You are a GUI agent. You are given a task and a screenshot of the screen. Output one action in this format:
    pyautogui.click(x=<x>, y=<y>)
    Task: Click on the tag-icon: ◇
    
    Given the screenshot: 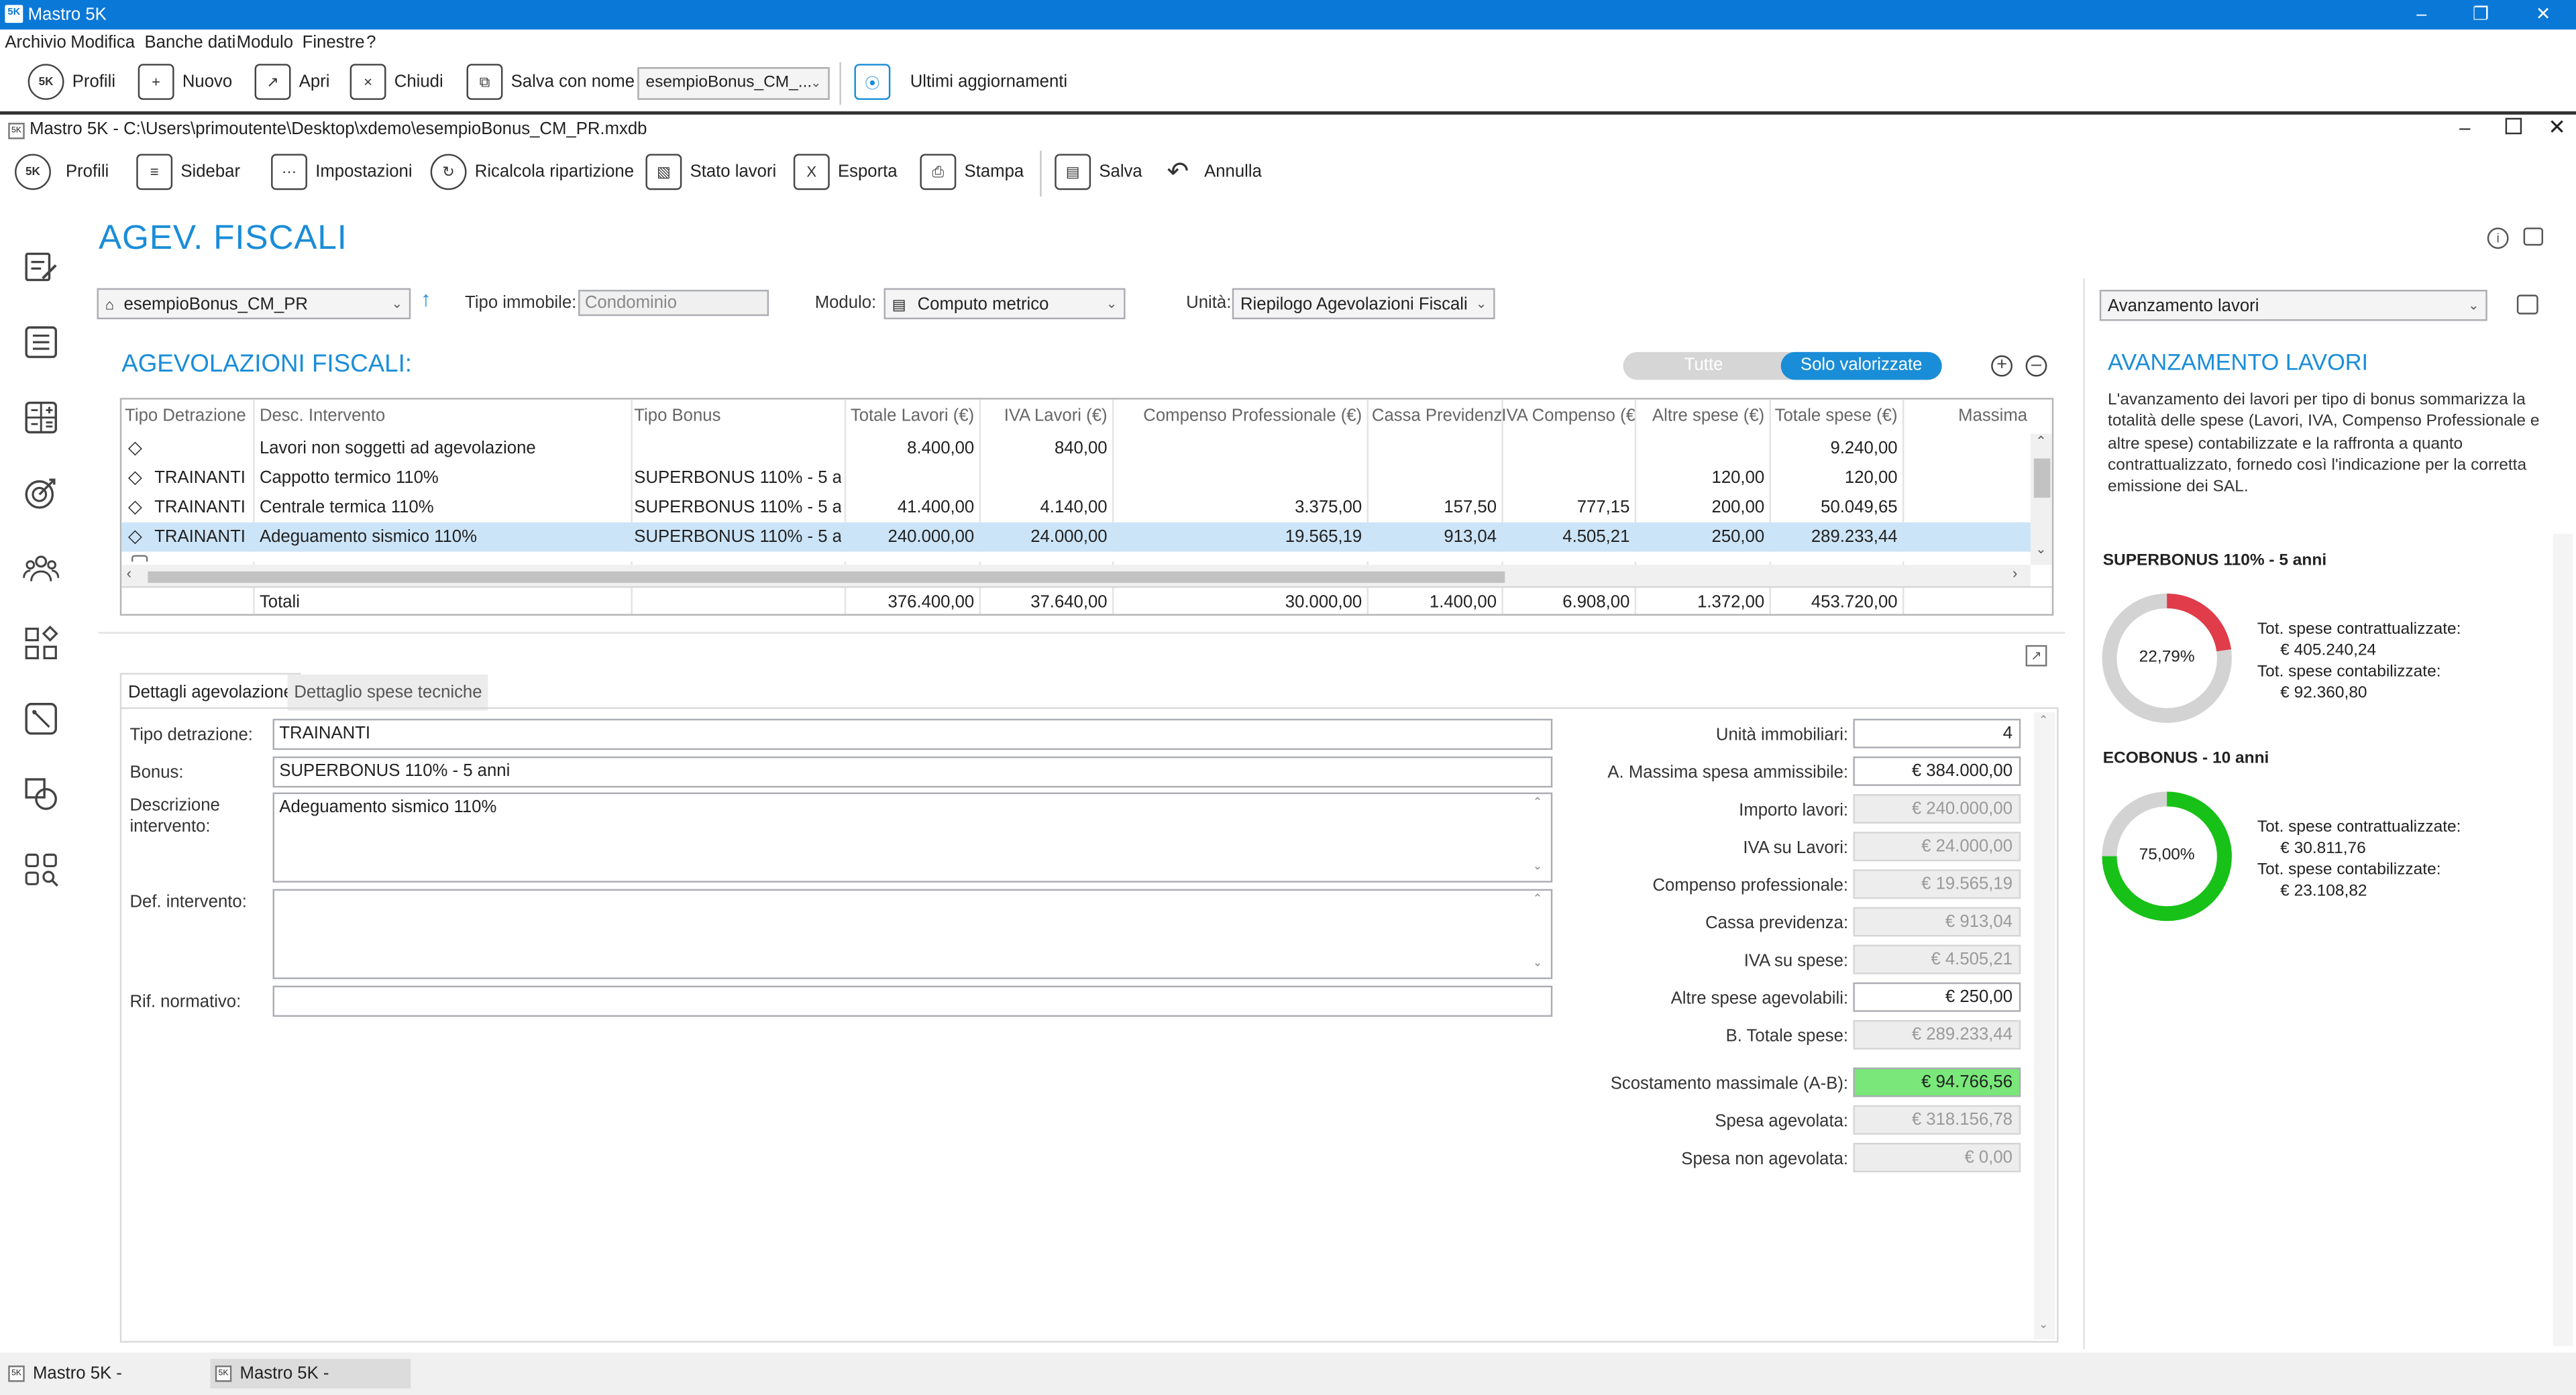 What is the action you would take?
    pyautogui.click(x=135, y=478)
    